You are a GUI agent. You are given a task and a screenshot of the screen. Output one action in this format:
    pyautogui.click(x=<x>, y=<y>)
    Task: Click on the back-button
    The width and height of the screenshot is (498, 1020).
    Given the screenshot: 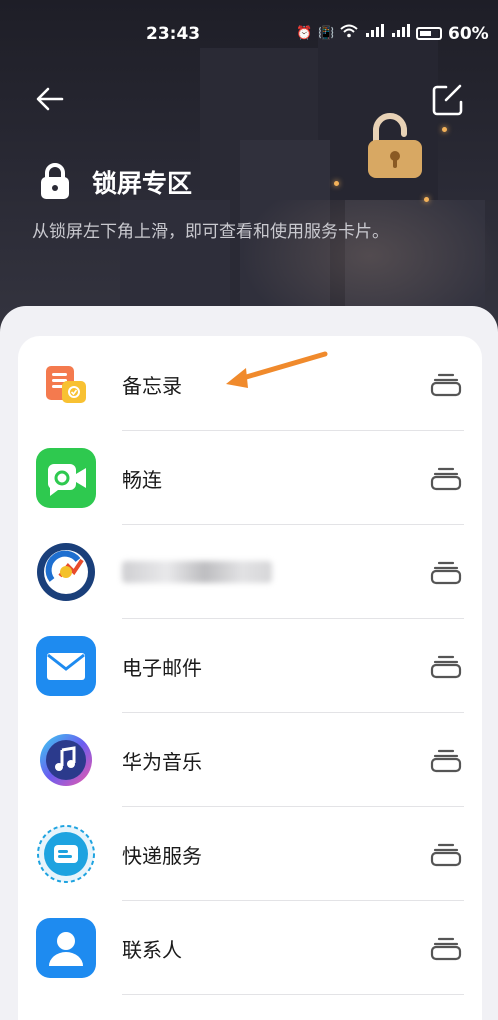 What is the action you would take?
    pyautogui.click(x=50, y=100)
    